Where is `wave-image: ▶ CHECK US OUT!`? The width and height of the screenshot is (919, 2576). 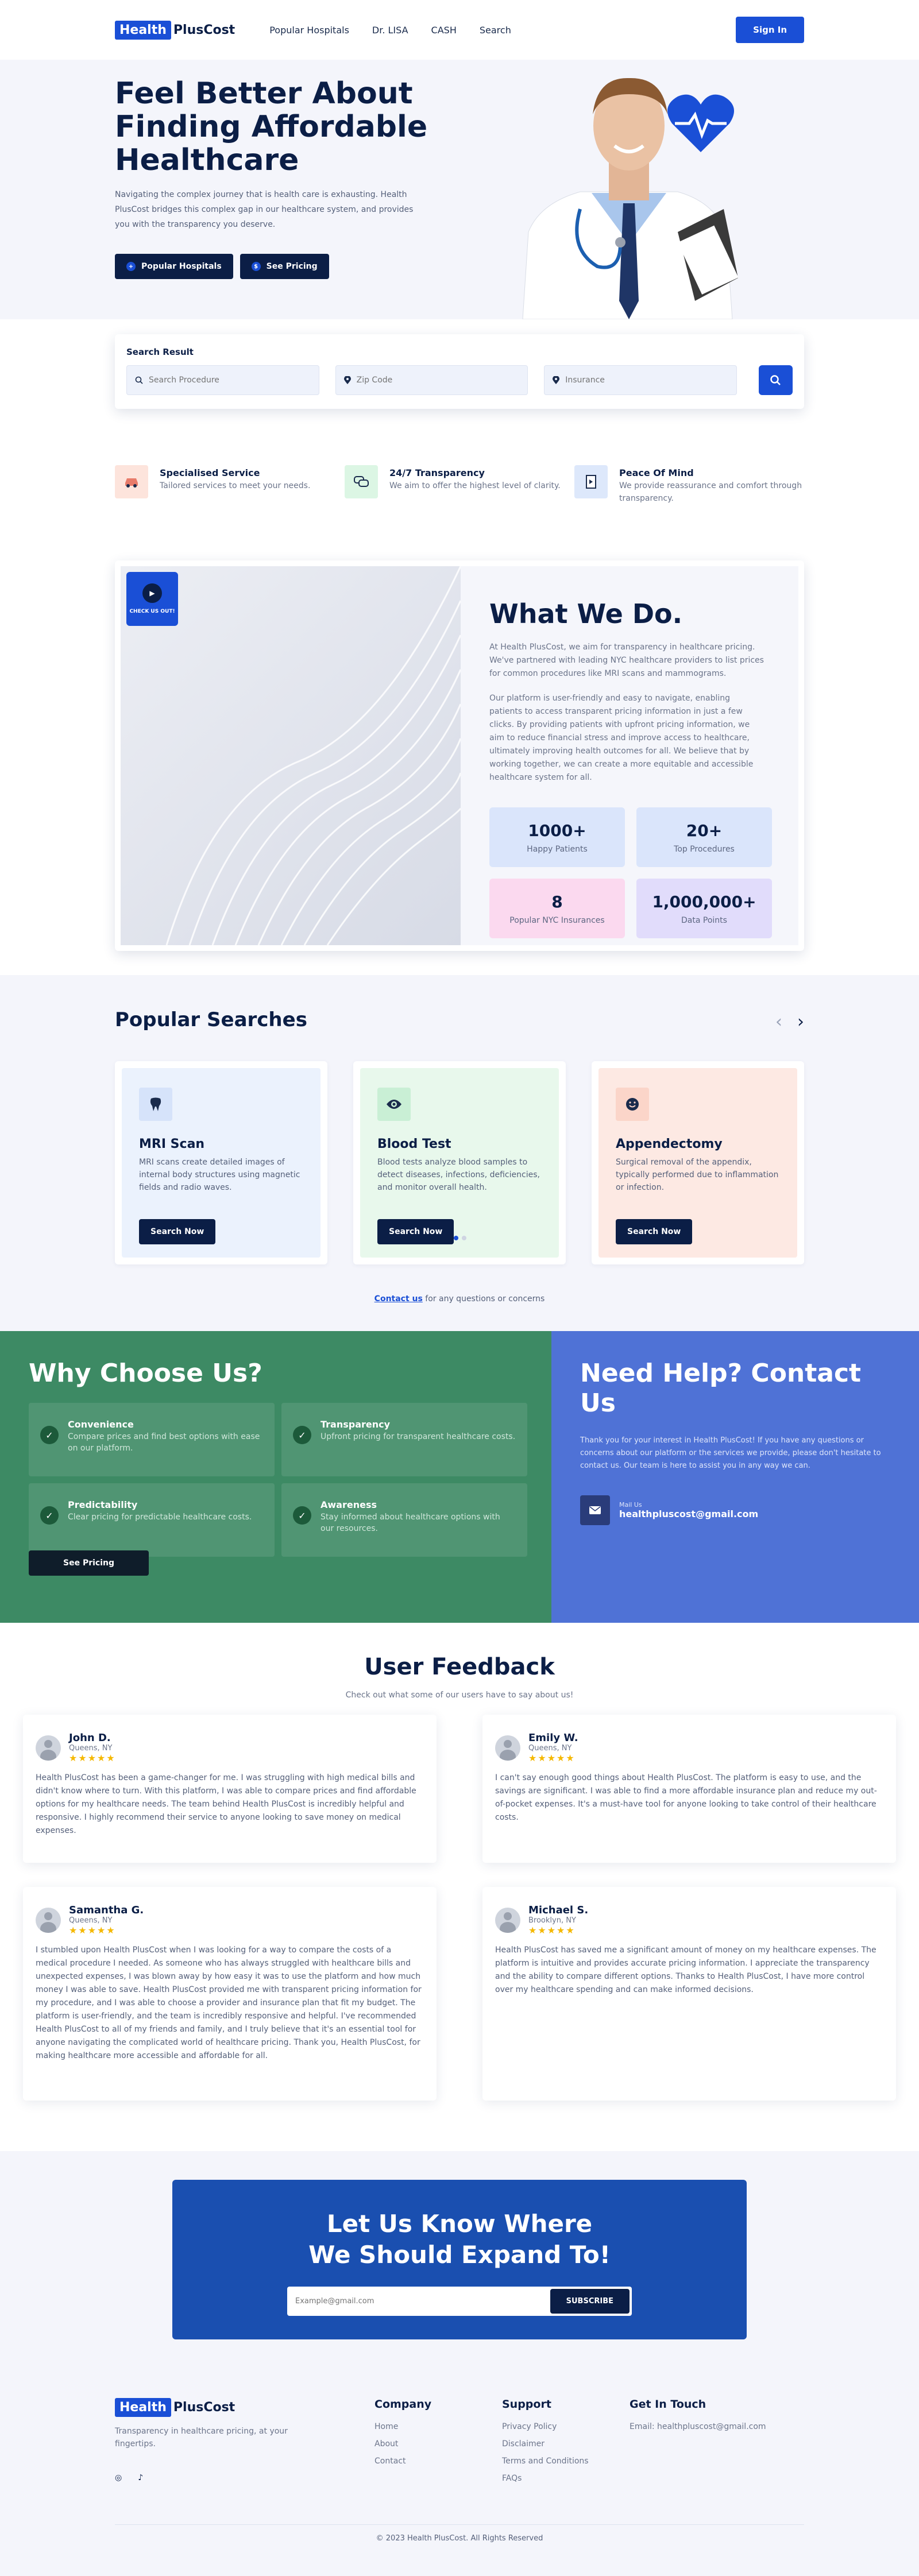
wave-image: ▶ CHECK US OUT! is located at coordinates (291, 755).